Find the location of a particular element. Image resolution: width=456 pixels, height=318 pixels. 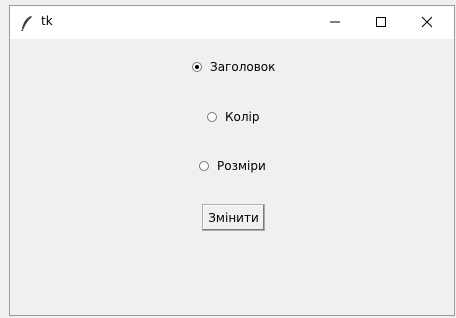

minimize-button is located at coordinates (335, 22).